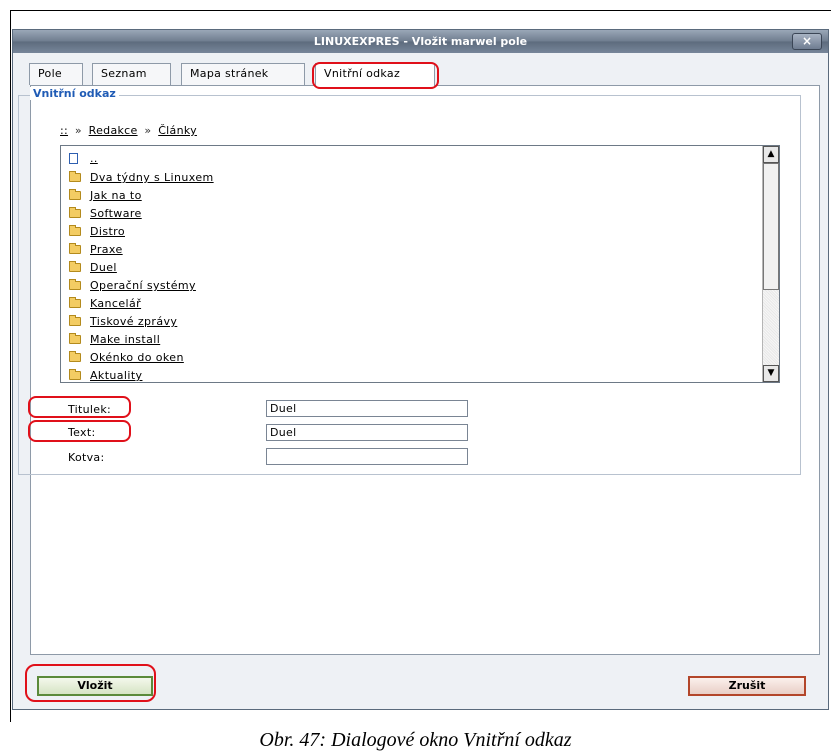 The width and height of the screenshot is (831, 756). What do you see at coordinates (125, 339) in the screenshot?
I see `list-item-label: Make install` at bounding box center [125, 339].